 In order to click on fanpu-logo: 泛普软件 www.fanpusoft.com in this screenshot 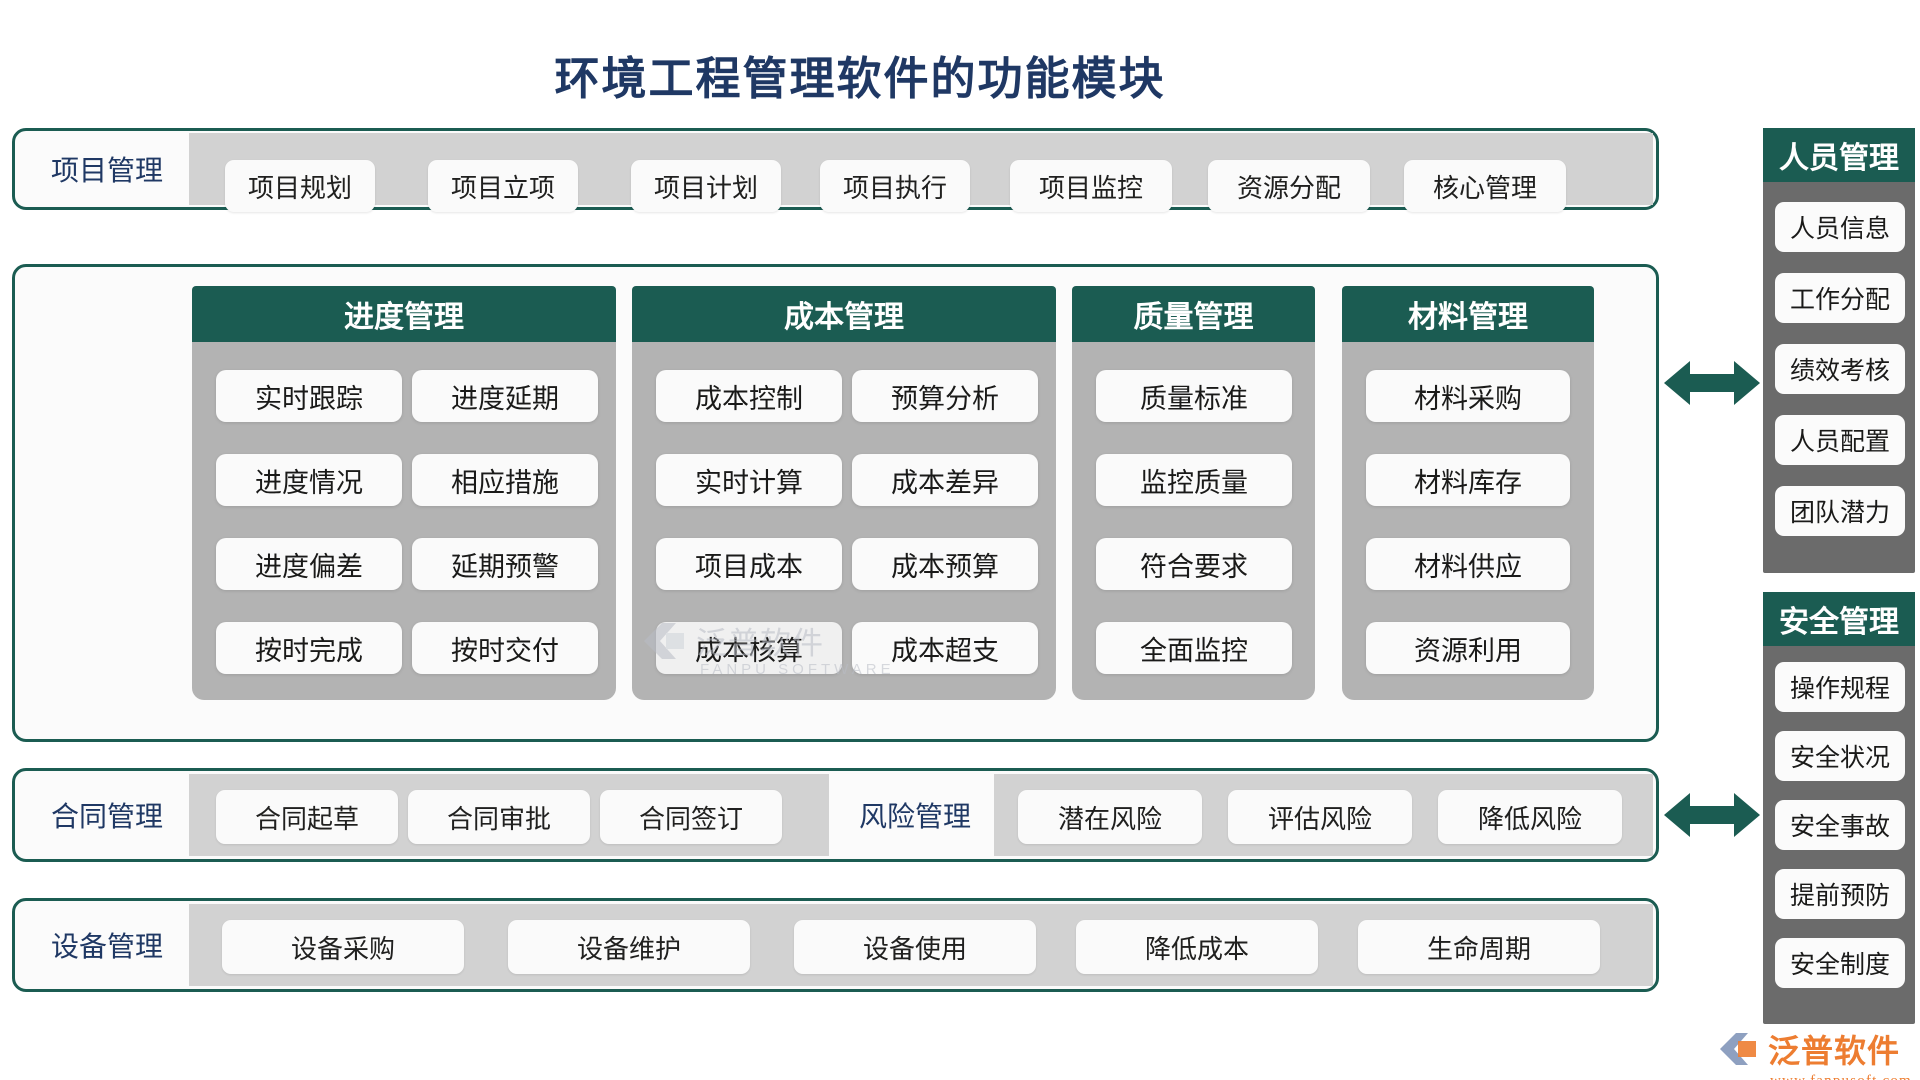, I will do `click(1815, 1053)`.